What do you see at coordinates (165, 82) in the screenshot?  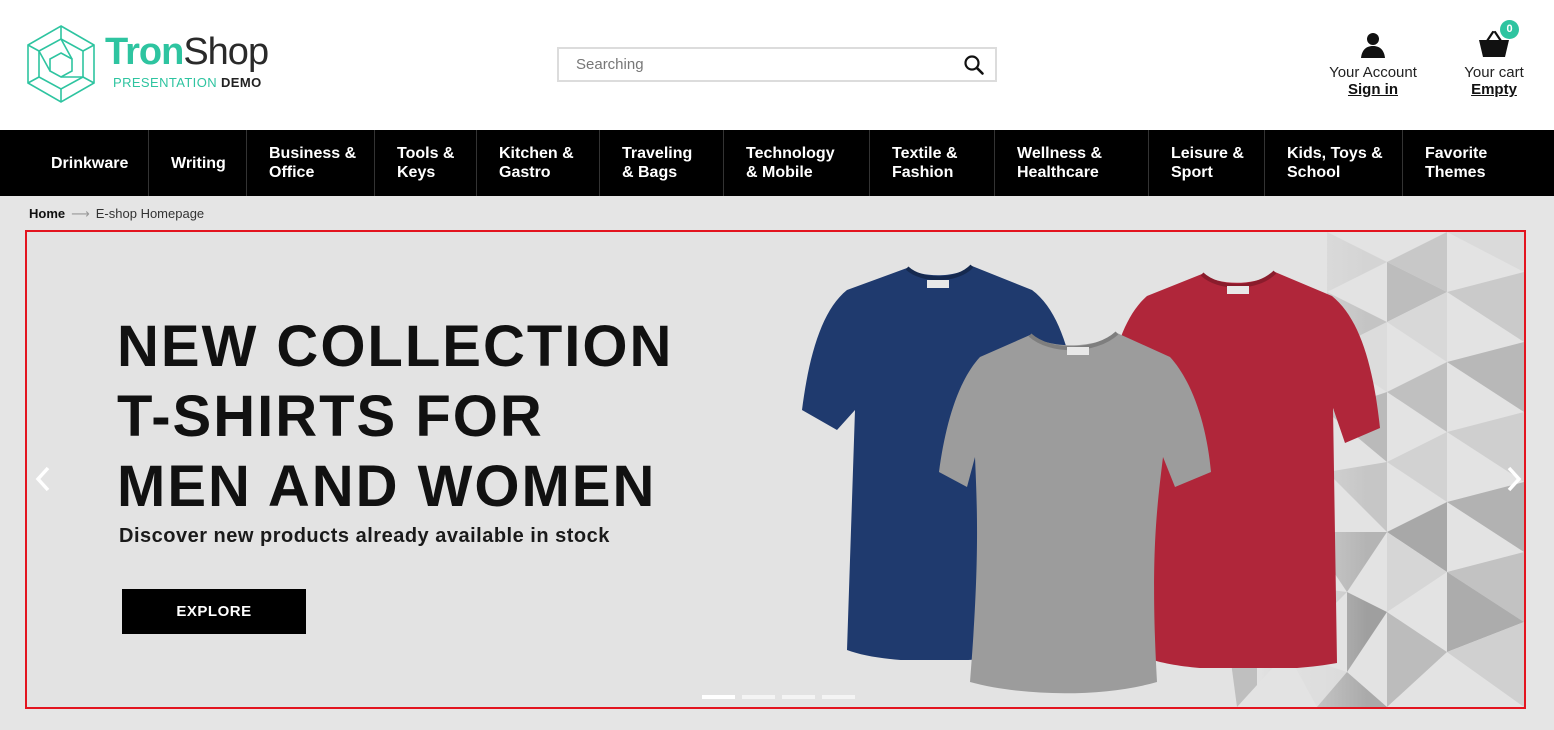 I see `logo-sub-presentation: PRESENTATION` at bounding box center [165, 82].